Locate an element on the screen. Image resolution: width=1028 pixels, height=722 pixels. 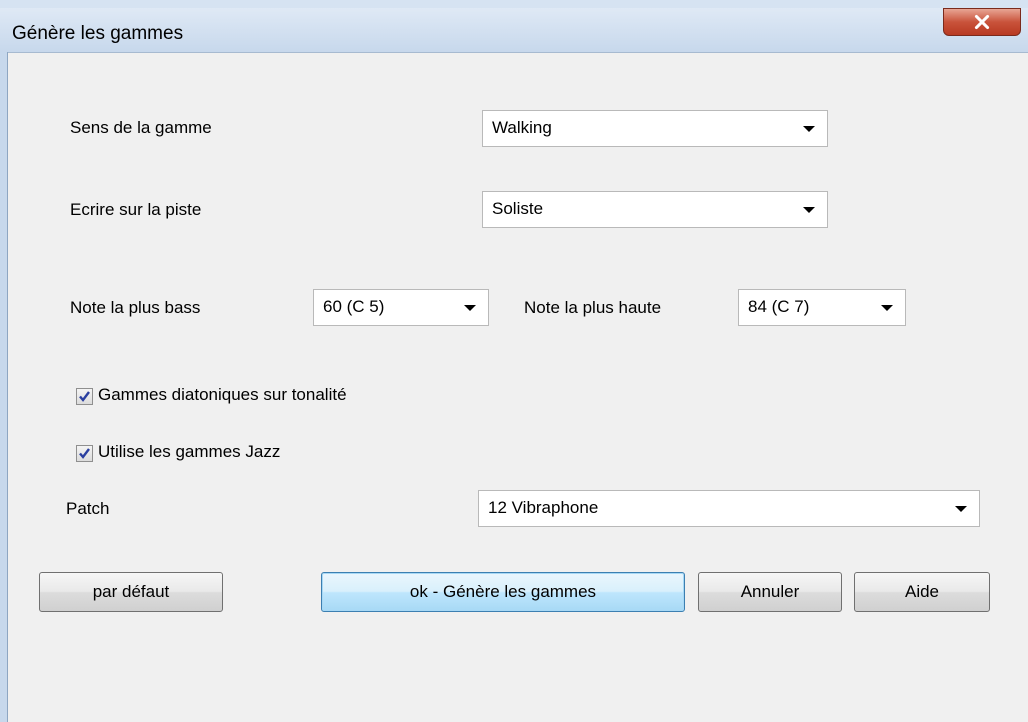
close-icon is located at coordinates (982, 22).